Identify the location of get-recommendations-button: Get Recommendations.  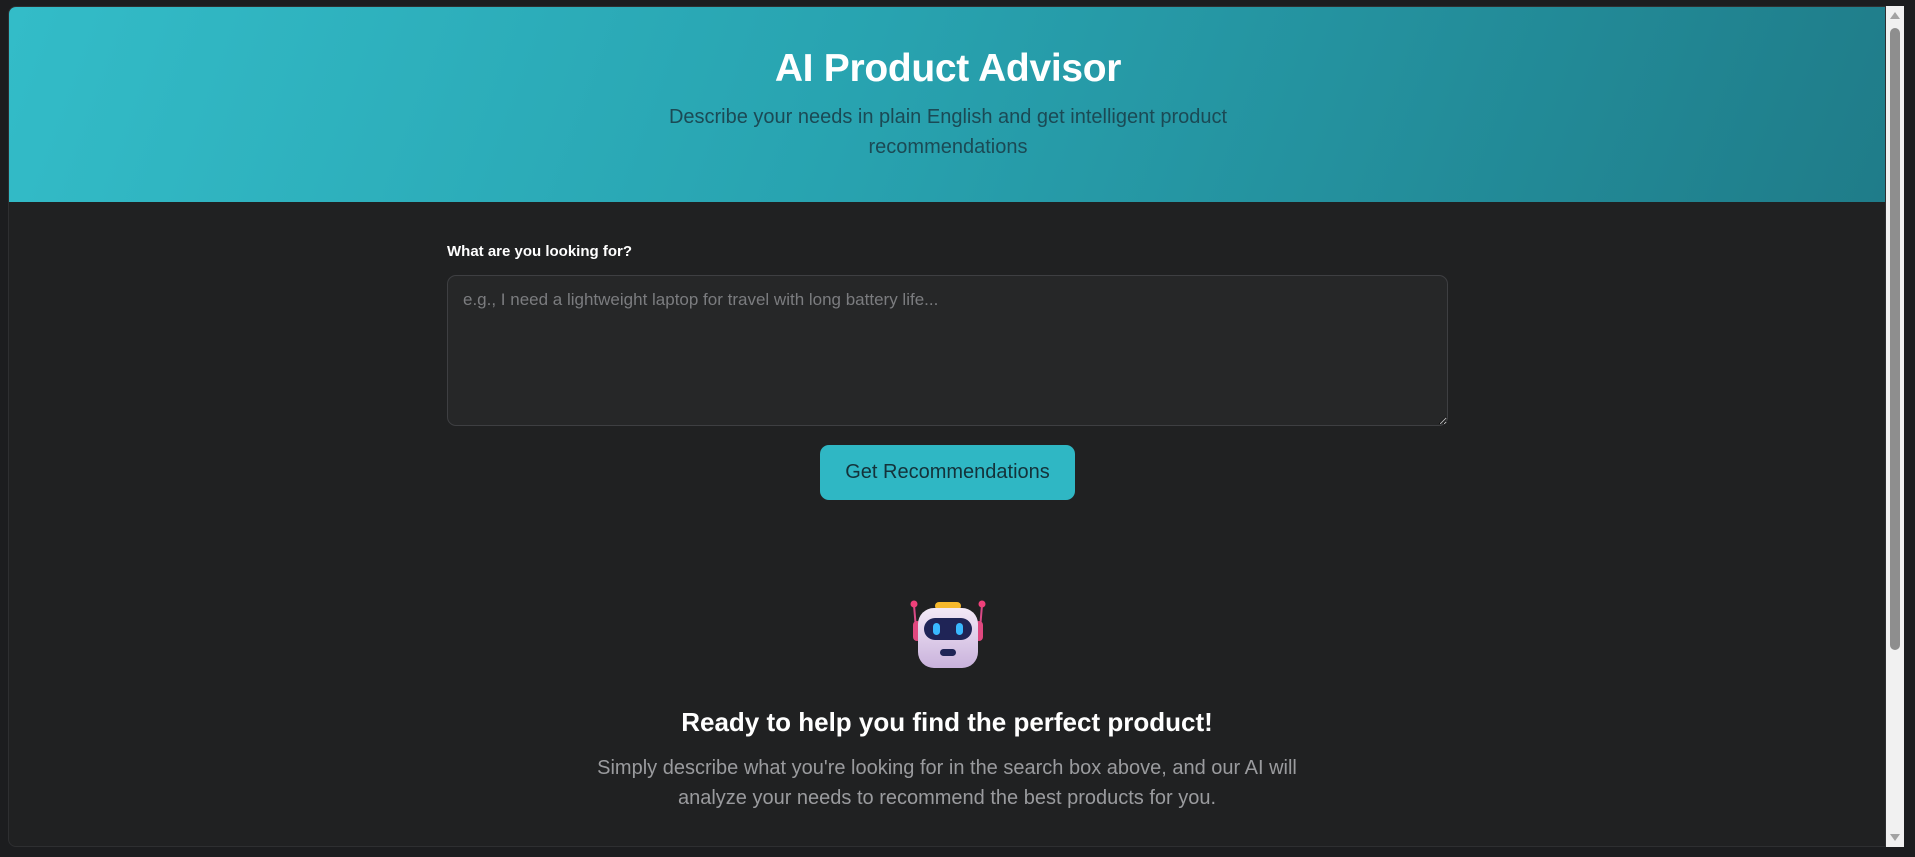
(947, 472).